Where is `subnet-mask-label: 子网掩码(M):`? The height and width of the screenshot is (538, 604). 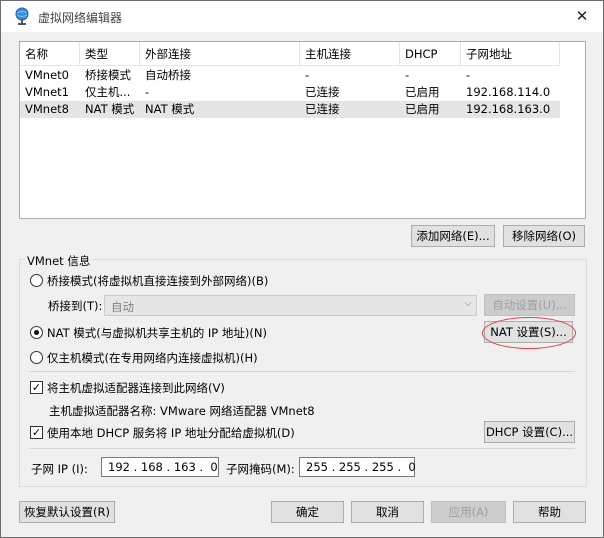 subnet-mask-label: 子网掩码(M): is located at coordinates (260, 469).